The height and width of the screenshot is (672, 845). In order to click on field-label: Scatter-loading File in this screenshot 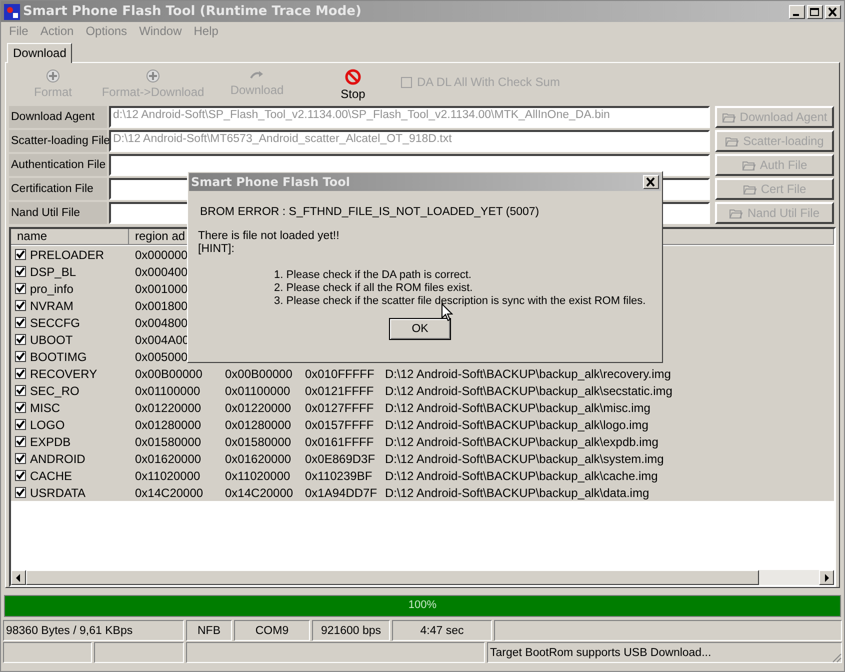, I will do `click(58, 141)`.